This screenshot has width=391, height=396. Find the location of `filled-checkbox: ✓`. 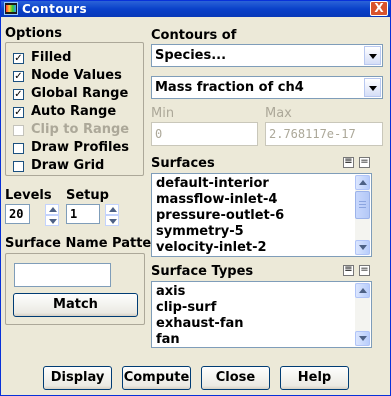

filled-checkbox: ✓ is located at coordinates (18, 58).